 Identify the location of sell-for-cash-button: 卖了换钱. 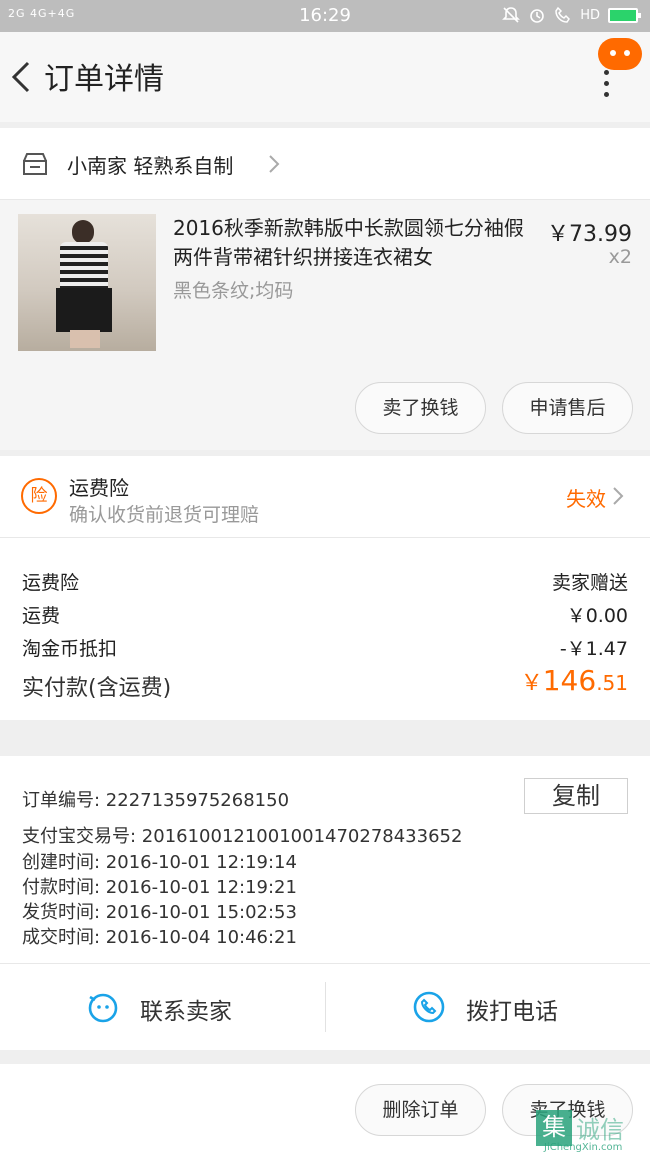
(420, 408).